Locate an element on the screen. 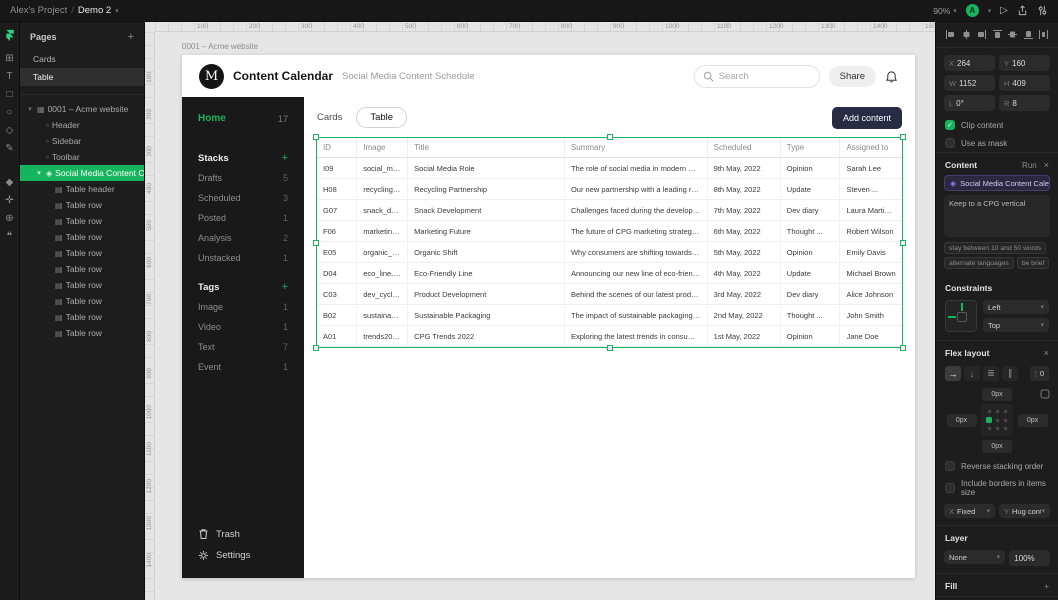 This screenshot has height=600, width=1058. x-position-field: X 264 is located at coordinates (969, 63).